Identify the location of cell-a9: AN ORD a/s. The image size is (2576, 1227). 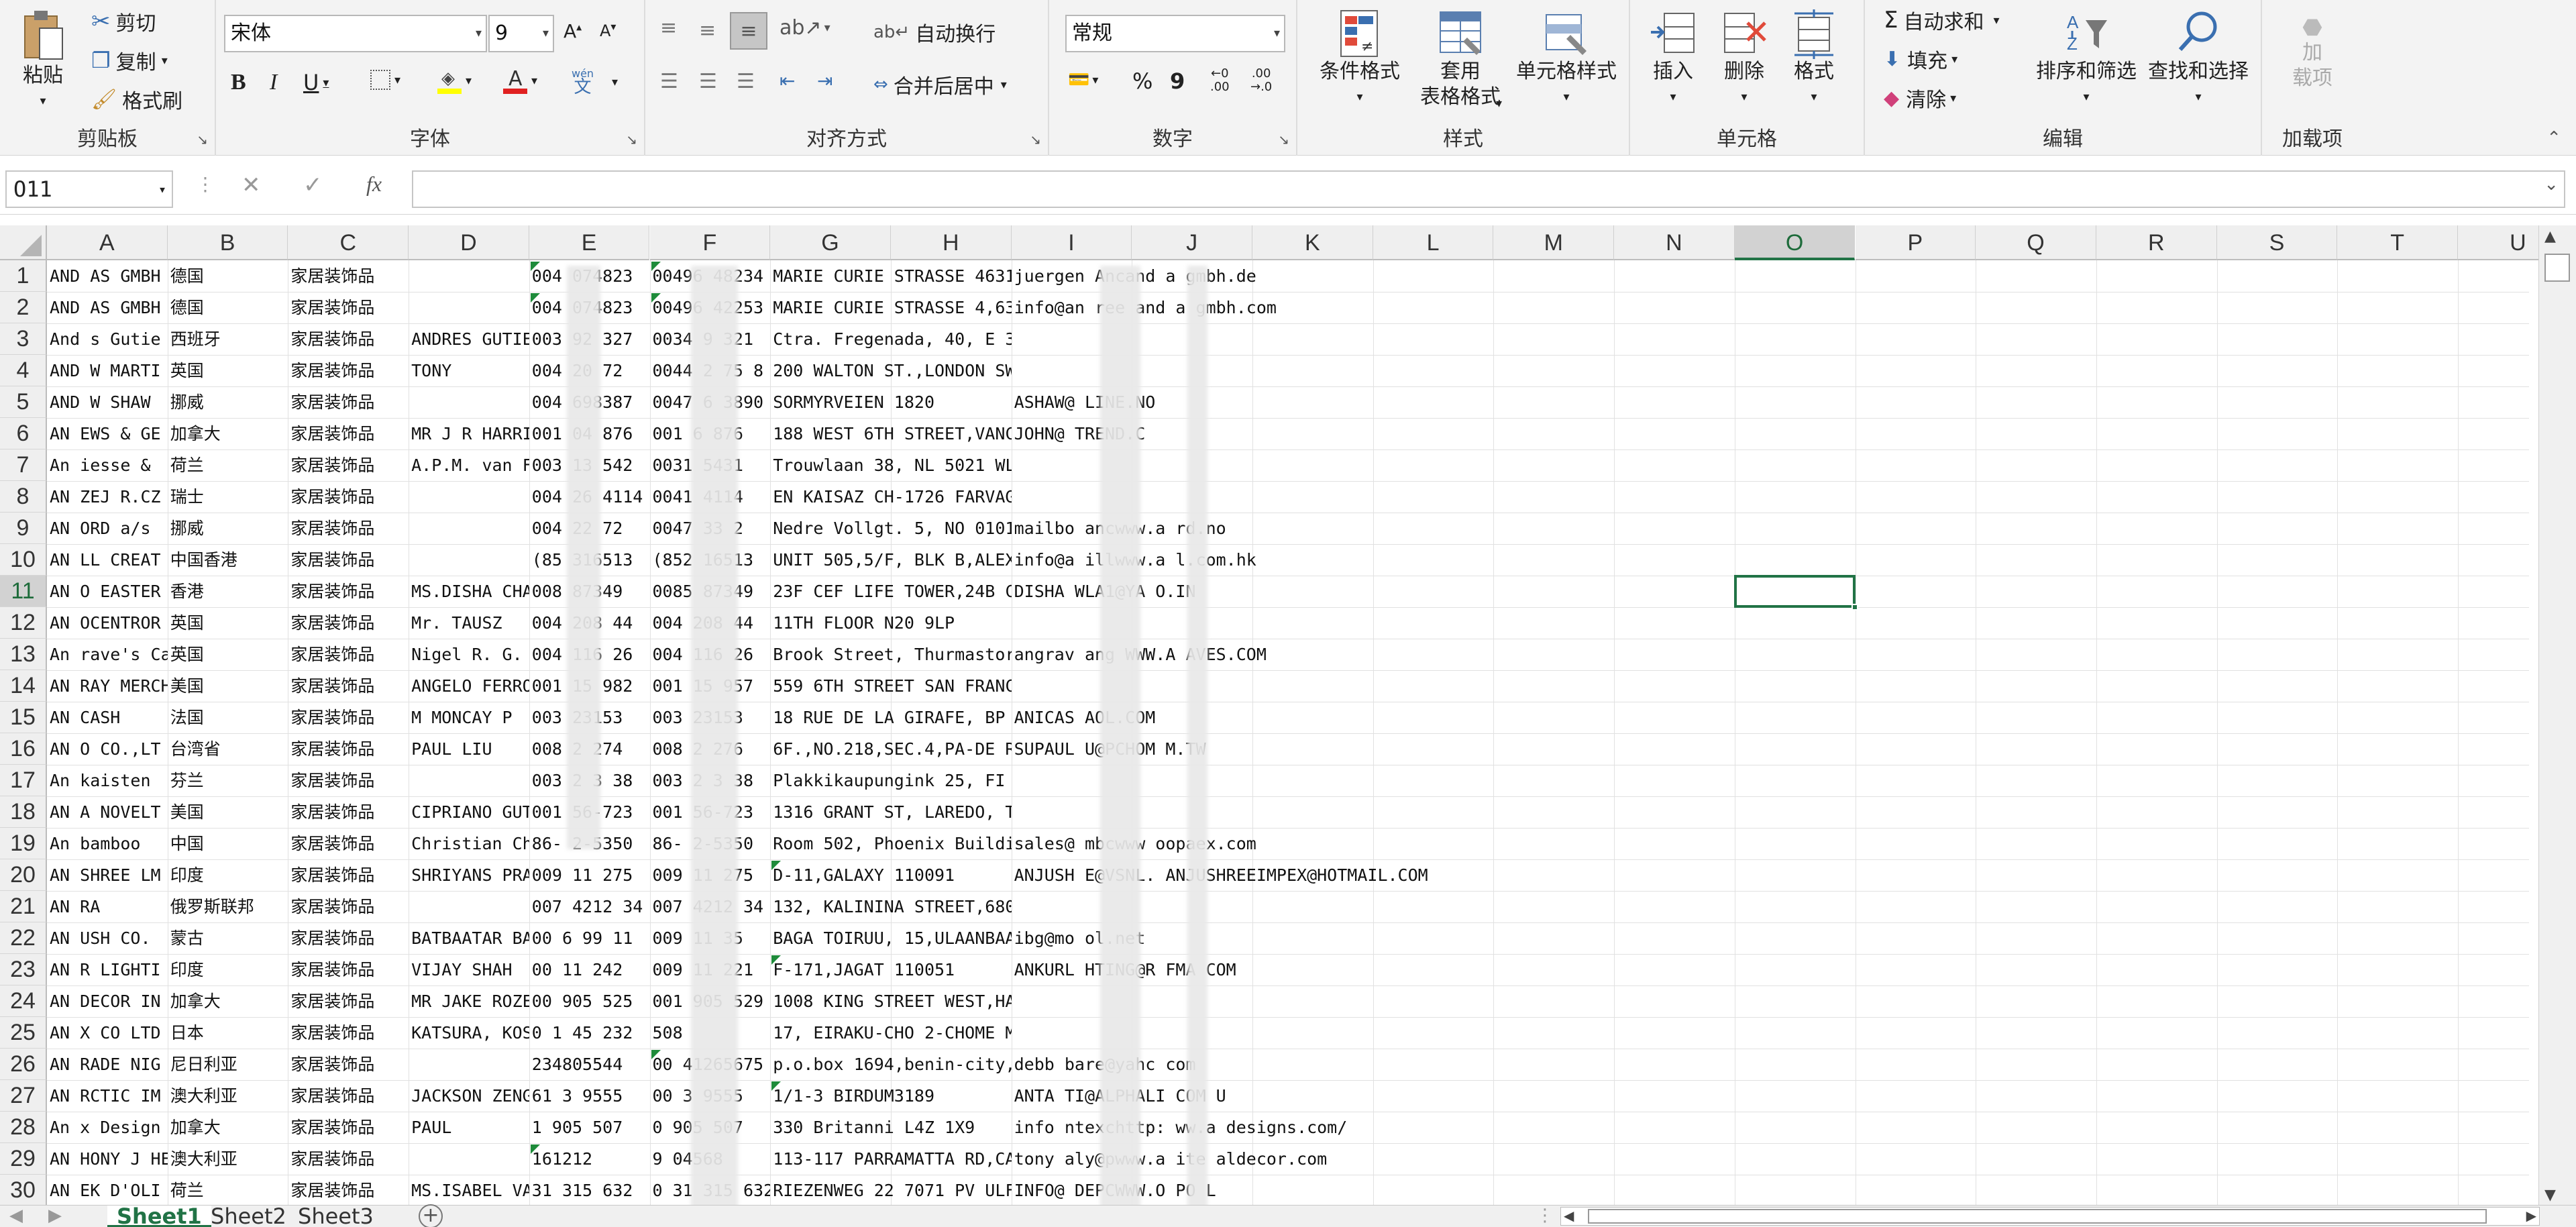
(107, 528).